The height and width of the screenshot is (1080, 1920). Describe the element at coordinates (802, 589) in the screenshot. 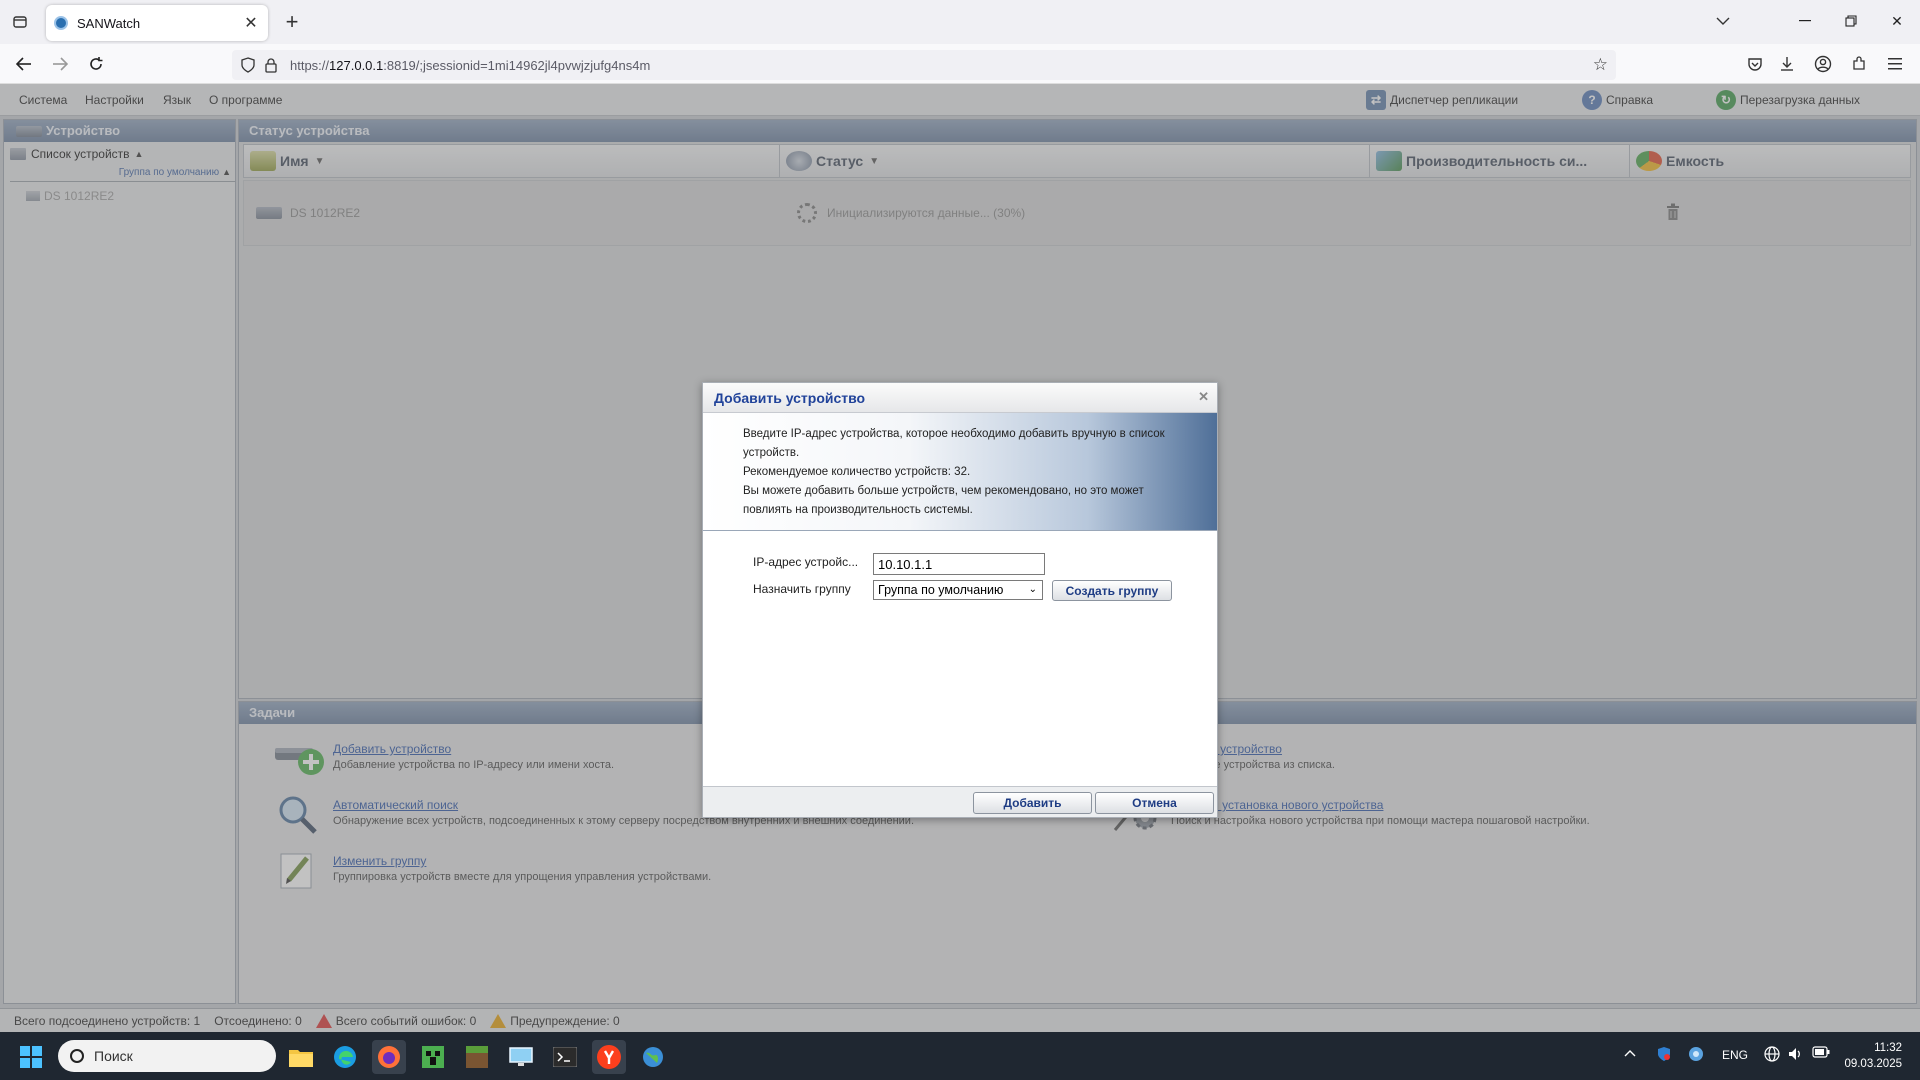

I see `assign-group-label: Назначить группу` at that location.